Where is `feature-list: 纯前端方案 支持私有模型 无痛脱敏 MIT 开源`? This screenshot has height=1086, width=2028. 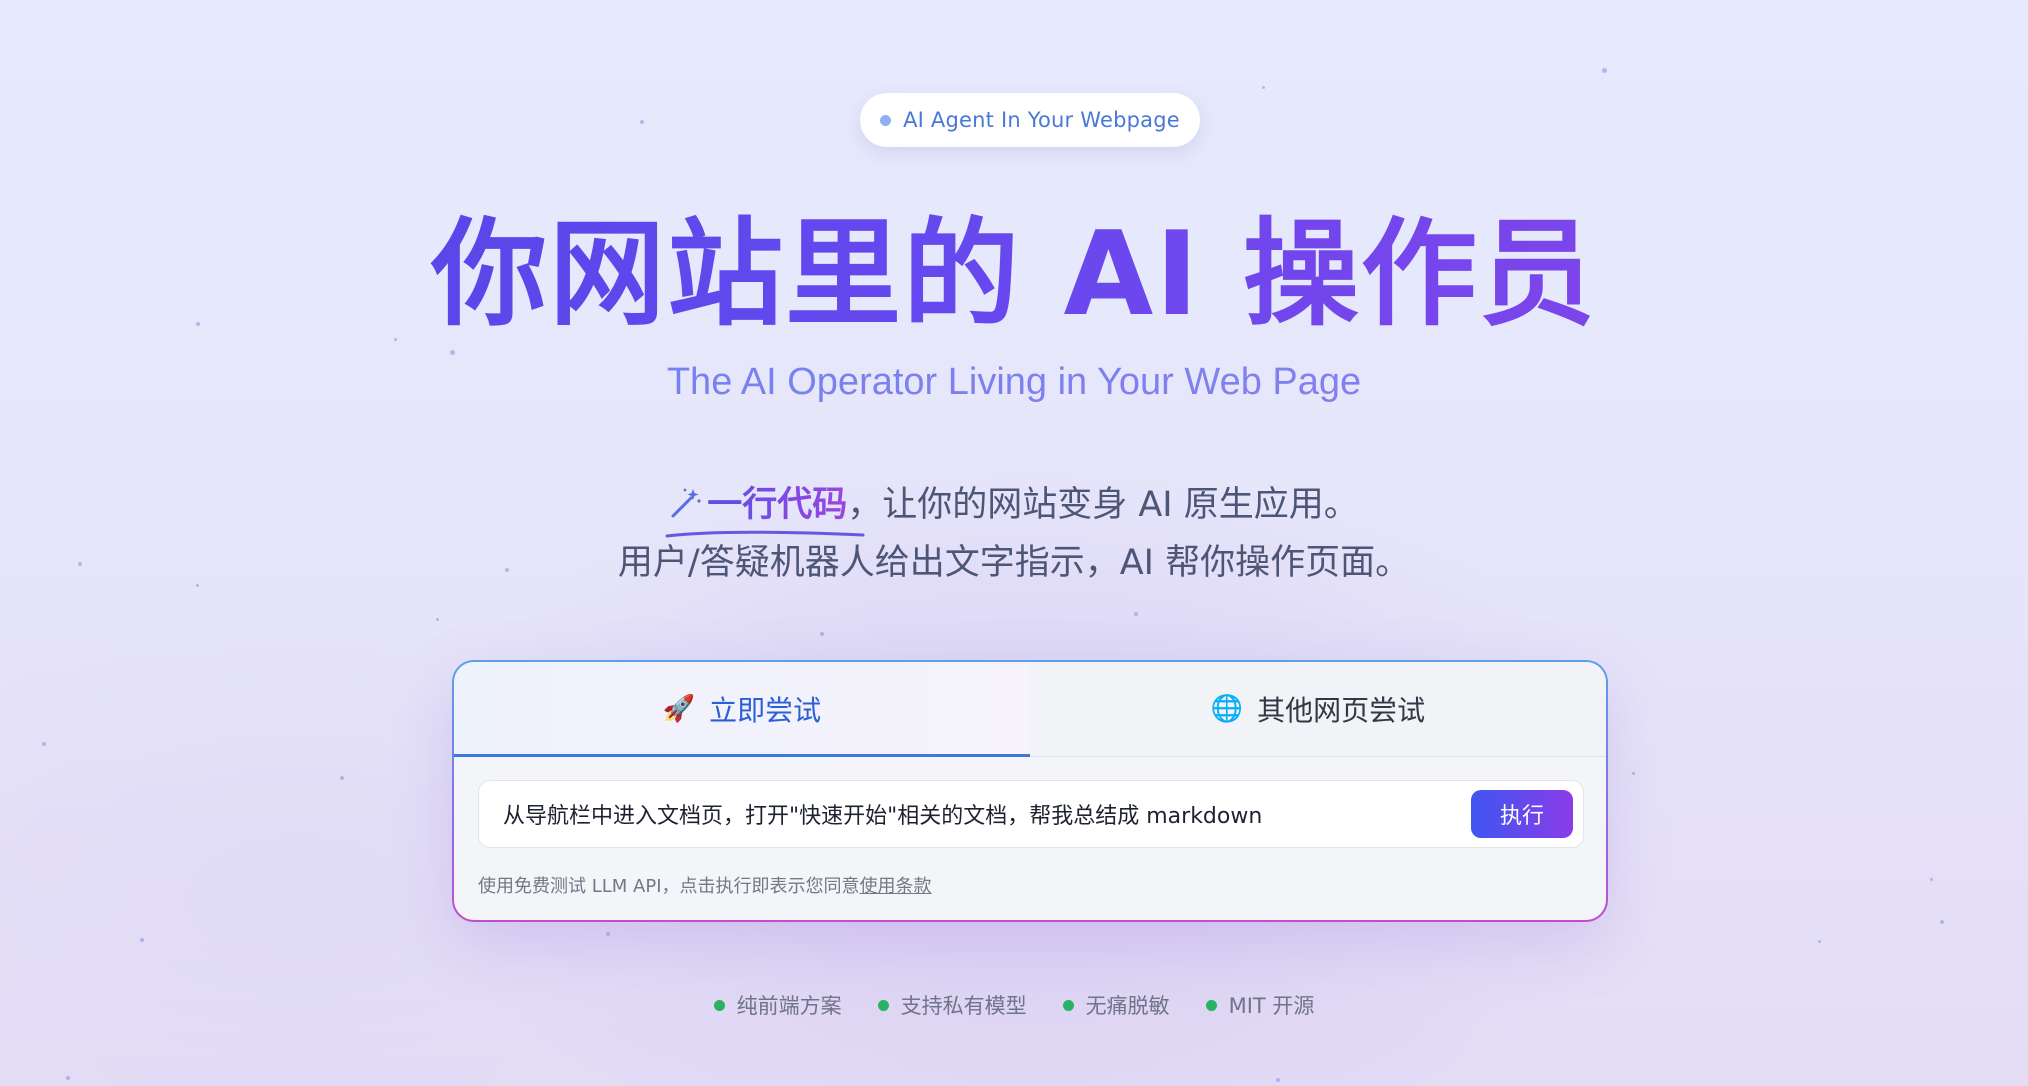
feature-list: 纯前端方案 支持私有模型 无痛脱敏 MIT 开源 is located at coordinates (1014, 1005).